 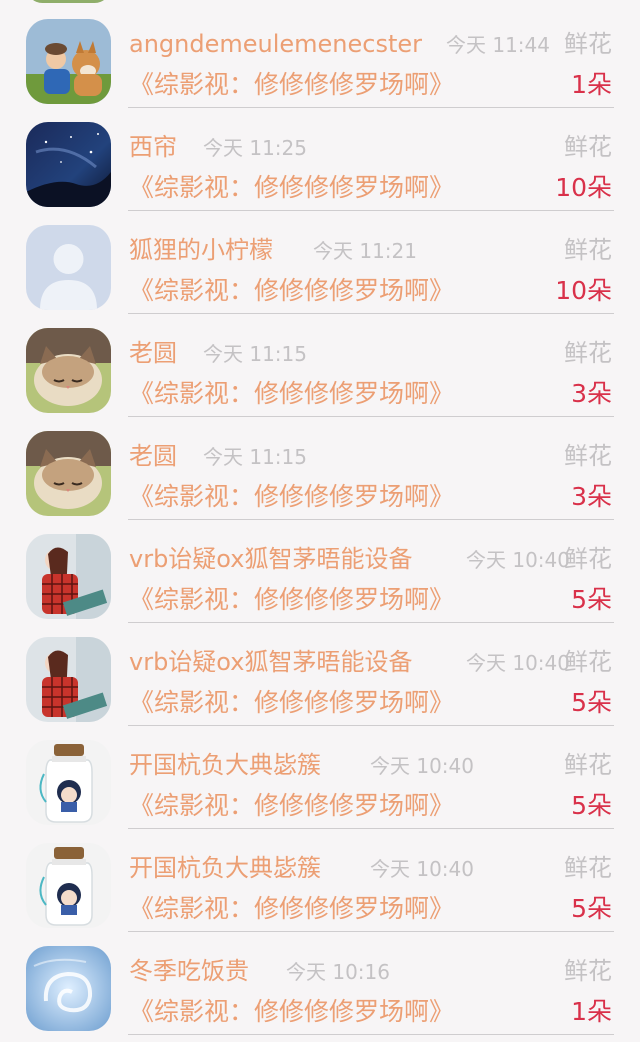 I want to click on night-sky-icon, so click(x=68, y=164).